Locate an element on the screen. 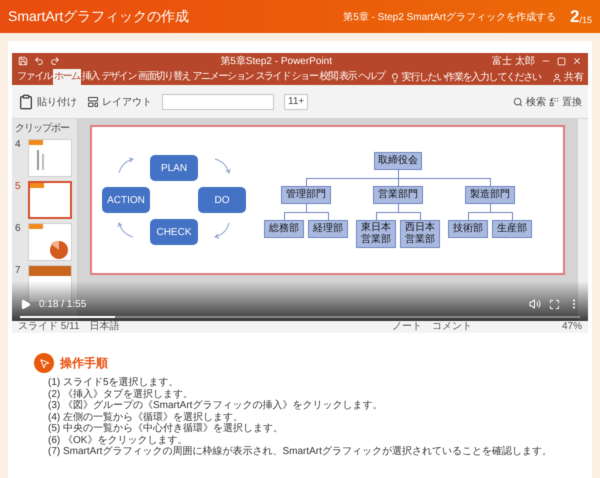  ribbon-tab: ヘルプ is located at coordinates (371, 77).